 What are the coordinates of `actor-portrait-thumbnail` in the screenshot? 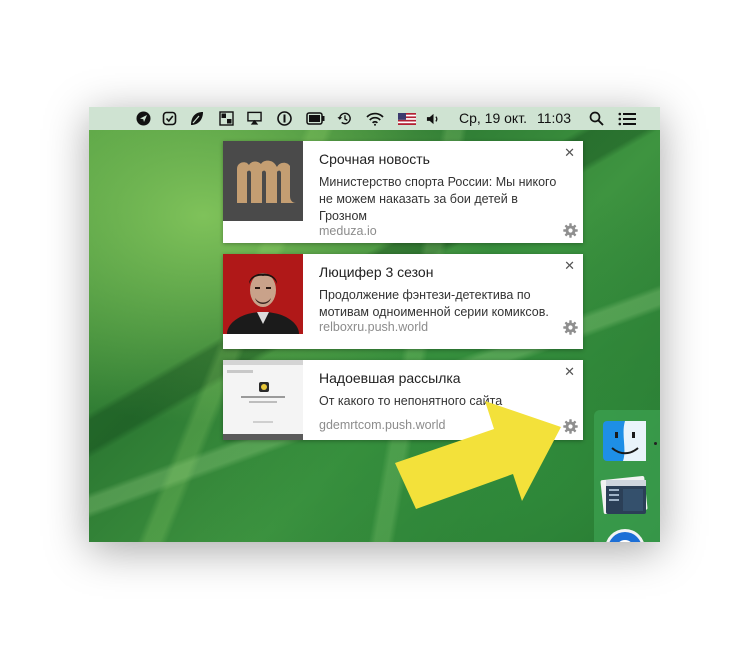 It's located at (263, 294).